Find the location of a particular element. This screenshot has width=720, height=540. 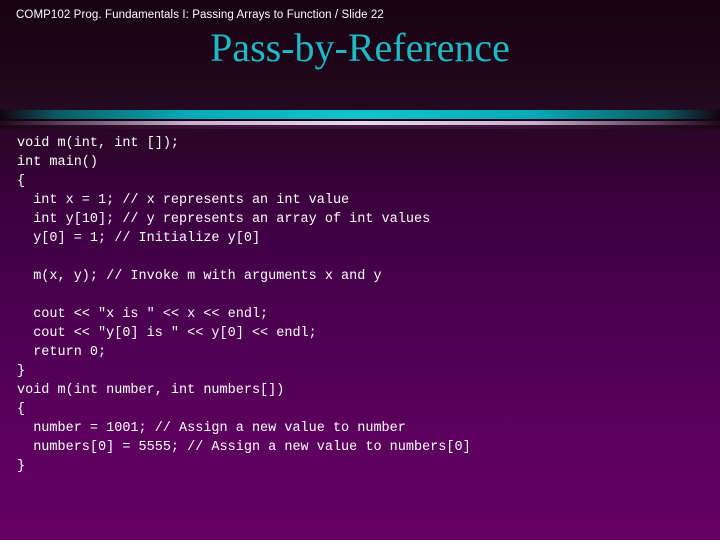

page-title: Pass-by-Reference is located at coordinates (360, 47).